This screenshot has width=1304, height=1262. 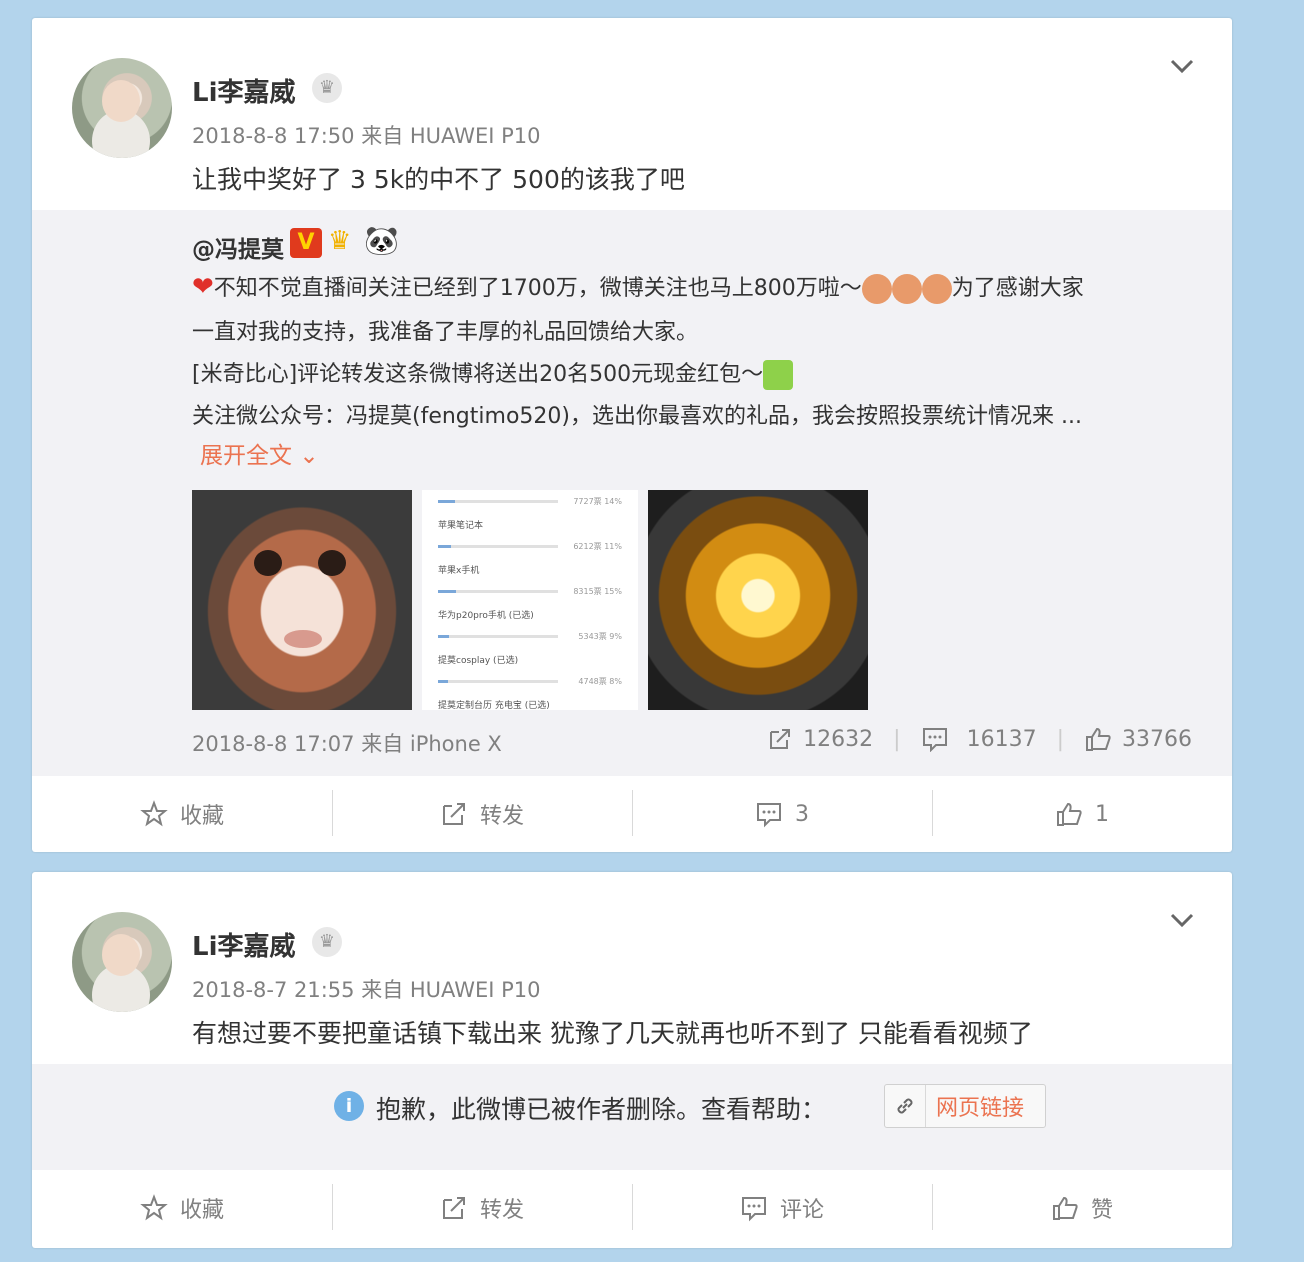 I want to click on repost-line-1a: 不知不觉直播间关注已经到了1700万，微博关注也马上800万啦～, so click(x=537, y=288).